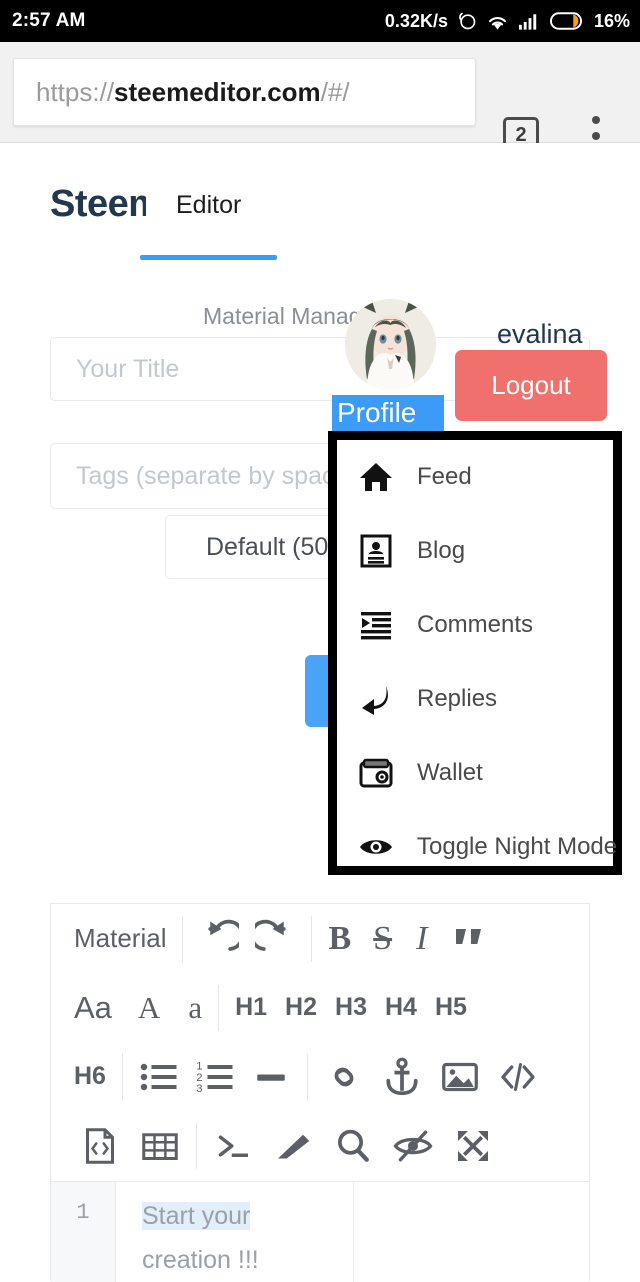 The height and width of the screenshot is (1282, 640). Describe the element at coordinates (469, 936) in the screenshot. I see `quote-icon` at that location.